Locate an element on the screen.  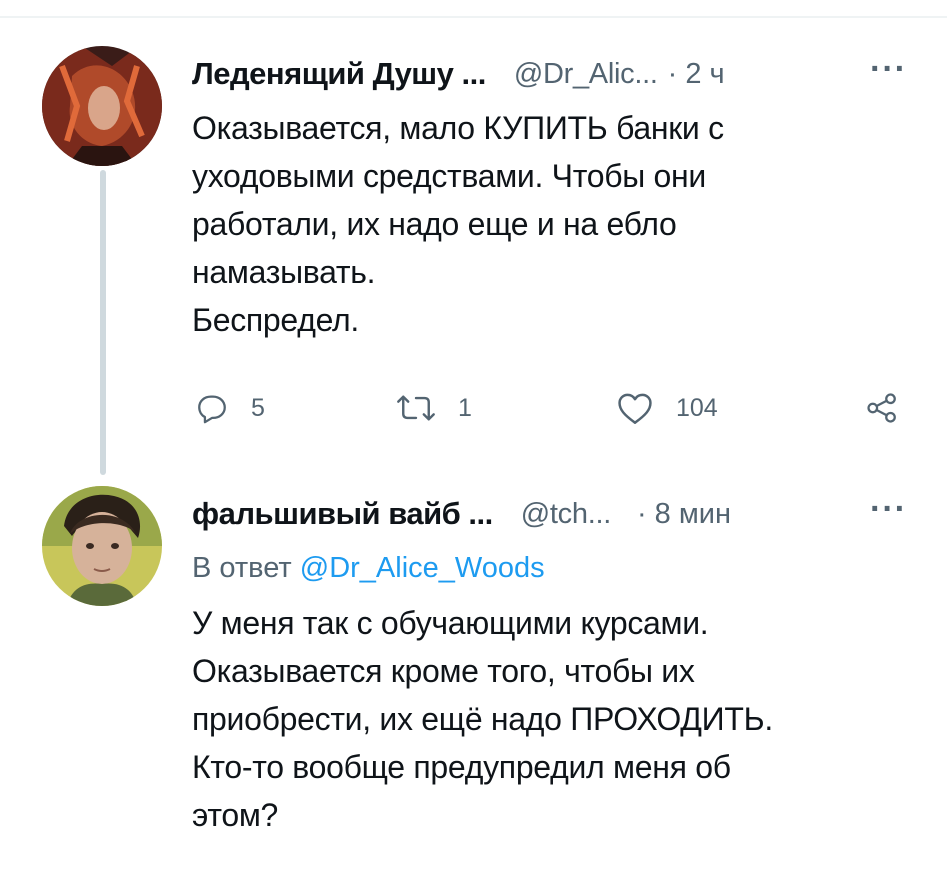
reply-context: В ответ @Dr_Alice_Woods is located at coordinates (368, 568).